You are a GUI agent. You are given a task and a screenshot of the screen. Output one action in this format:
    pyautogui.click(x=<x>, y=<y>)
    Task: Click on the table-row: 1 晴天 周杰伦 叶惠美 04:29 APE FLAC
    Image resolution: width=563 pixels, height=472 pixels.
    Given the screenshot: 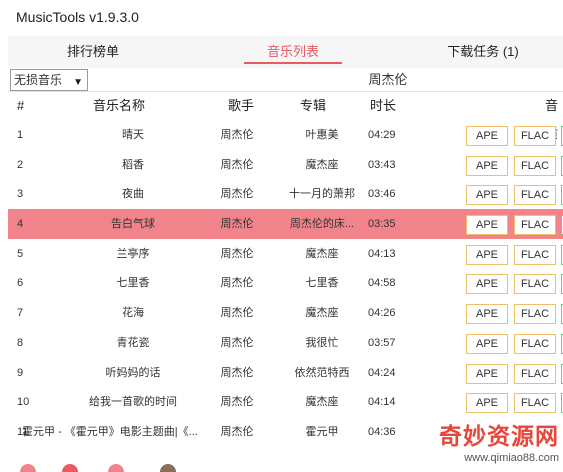 What is the action you would take?
    pyautogui.click(x=285, y=135)
    